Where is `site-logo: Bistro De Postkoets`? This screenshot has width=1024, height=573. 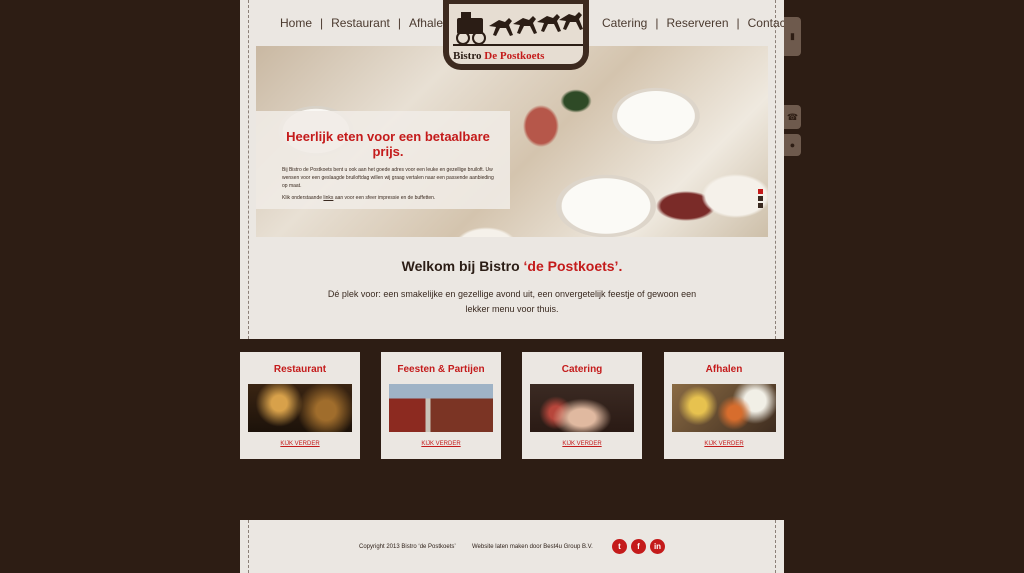
site-logo: Bistro De Postkoets is located at coordinates (516, 35).